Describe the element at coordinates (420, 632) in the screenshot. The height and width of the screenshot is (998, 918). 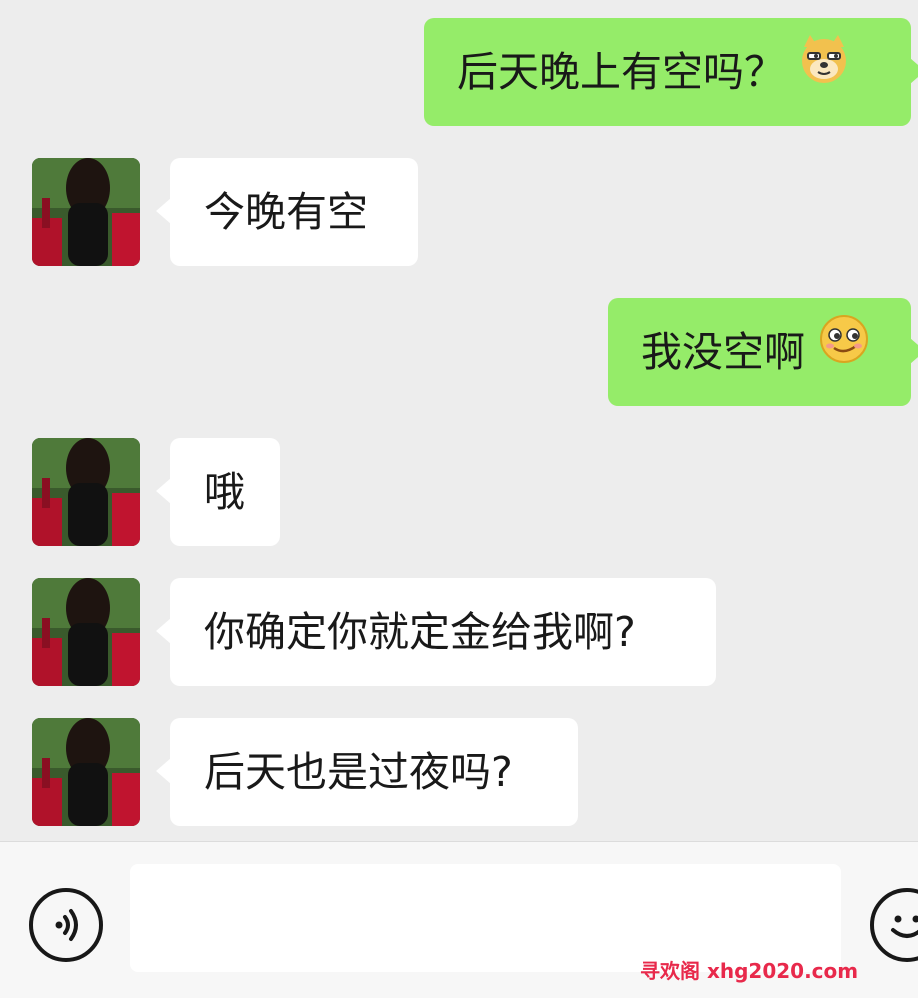
I see `message-text: 你确定你就定金给我啊?` at that location.